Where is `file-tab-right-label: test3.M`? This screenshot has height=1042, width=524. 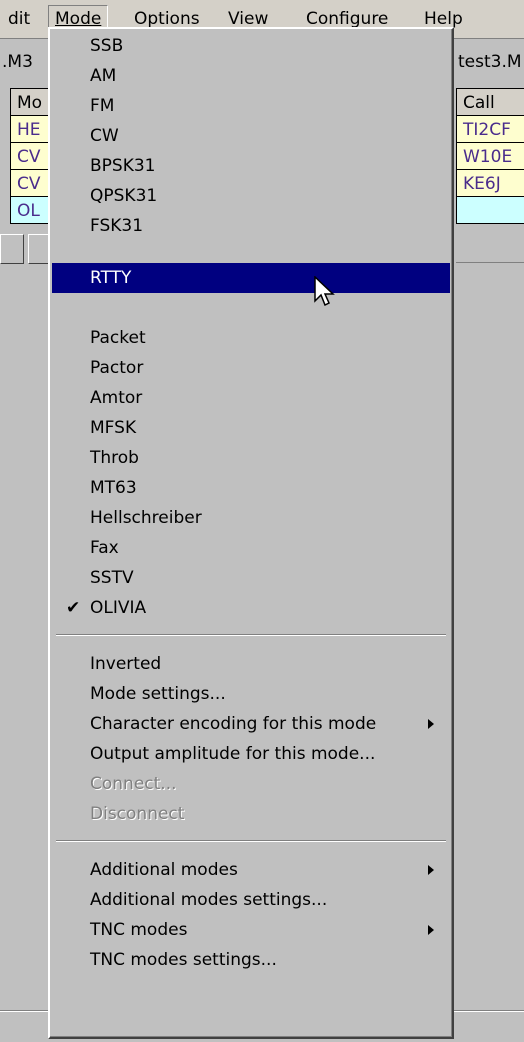
file-tab-right-label: test3.M is located at coordinates (490, 62).